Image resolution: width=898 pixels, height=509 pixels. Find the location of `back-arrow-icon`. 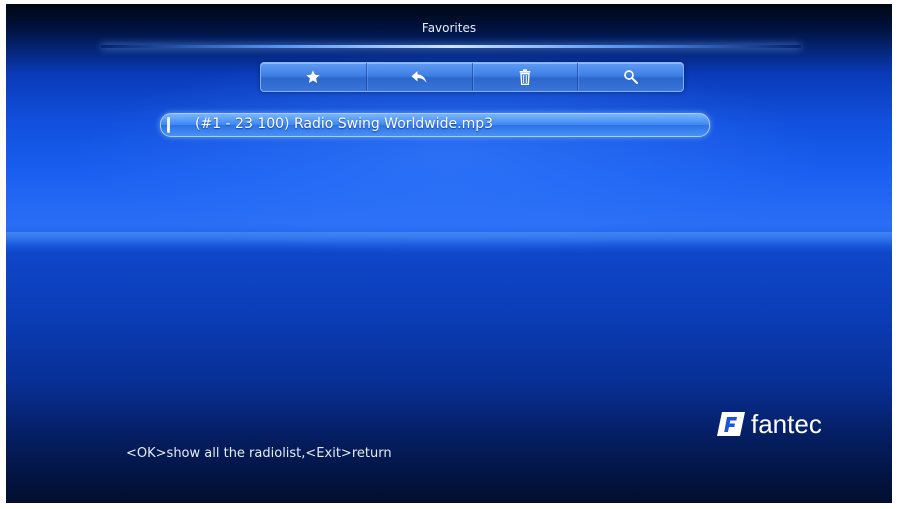

back-arrow-icon is located at coordinates (419, 77).